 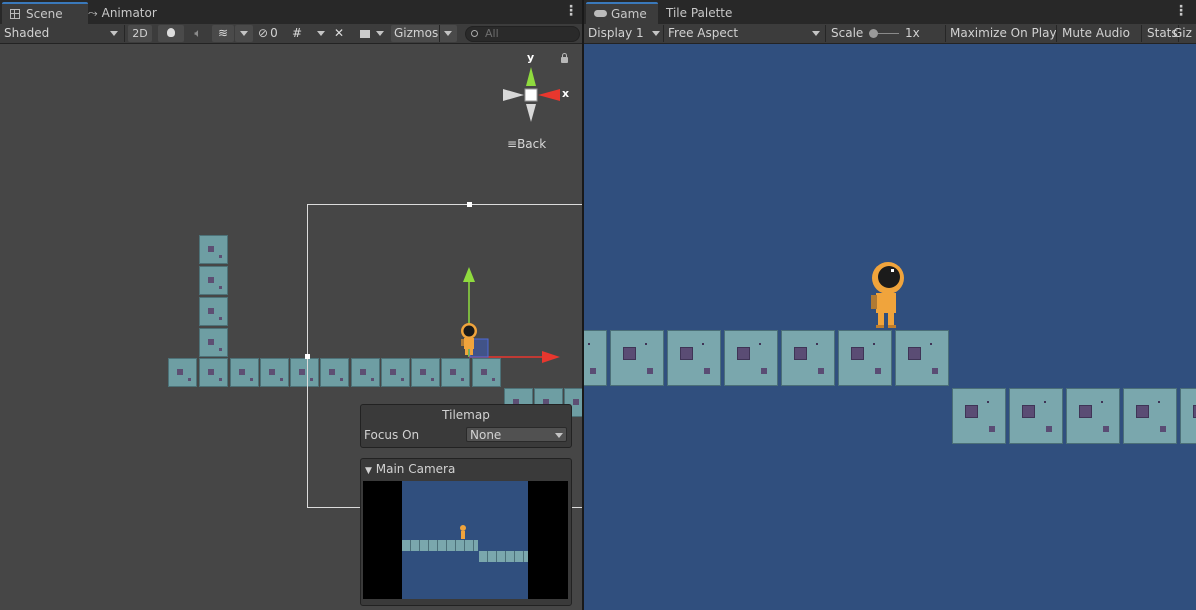 I want to click on layers-icon: ≋, so click(x=223, y=33).